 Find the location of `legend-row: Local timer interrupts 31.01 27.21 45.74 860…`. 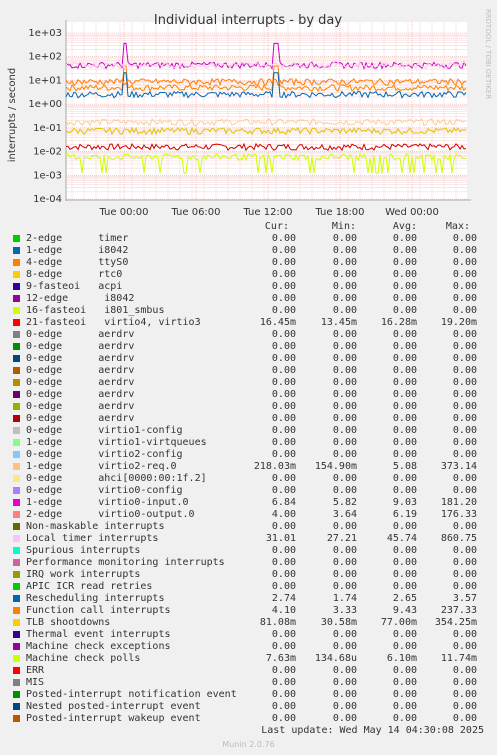

legend-row: Local timer interrupts 31.01 27.21 45.74 860… is located at coordinates (248, 539).